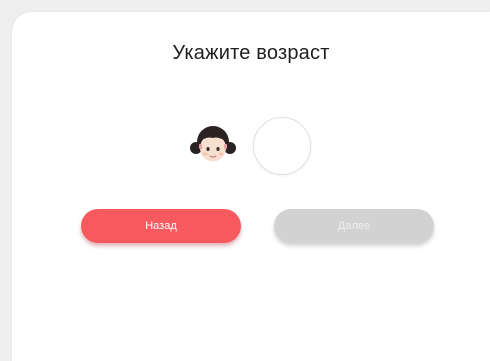 This screenshot has height=361, width=490. What do you see at coordinates (282, 146) in the screenshot?
I see `age-input-circle` at bounding box center [282, 146].